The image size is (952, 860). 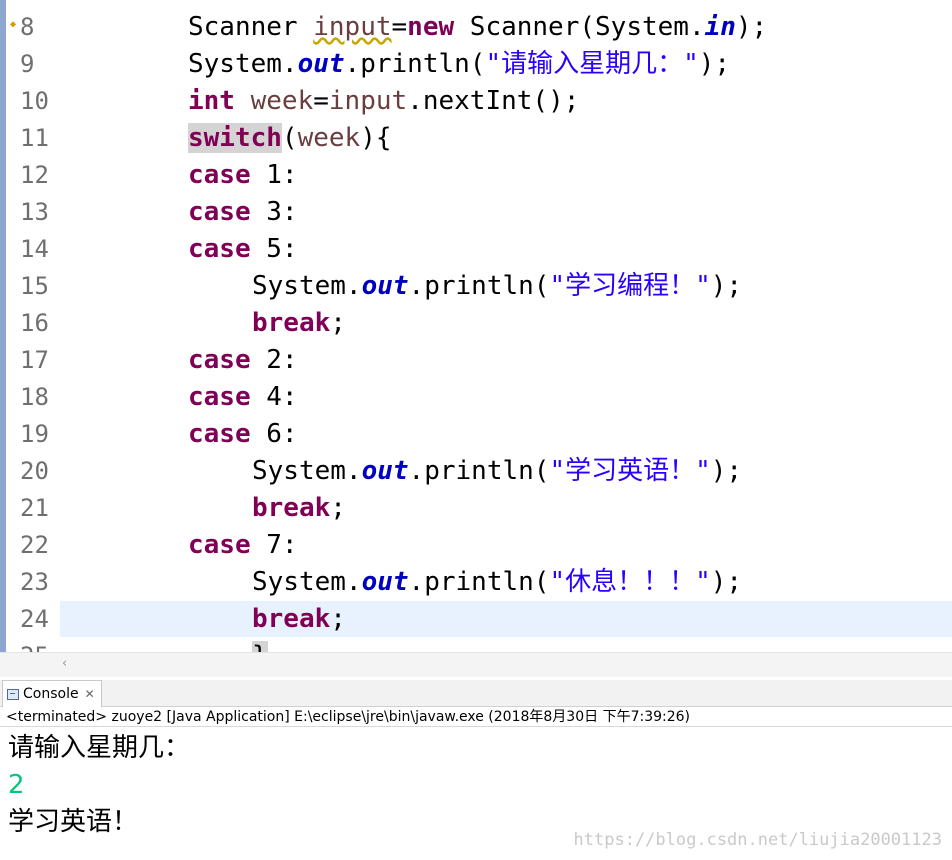 I want to click on code-line-25: }, so click(x=260, y=645).